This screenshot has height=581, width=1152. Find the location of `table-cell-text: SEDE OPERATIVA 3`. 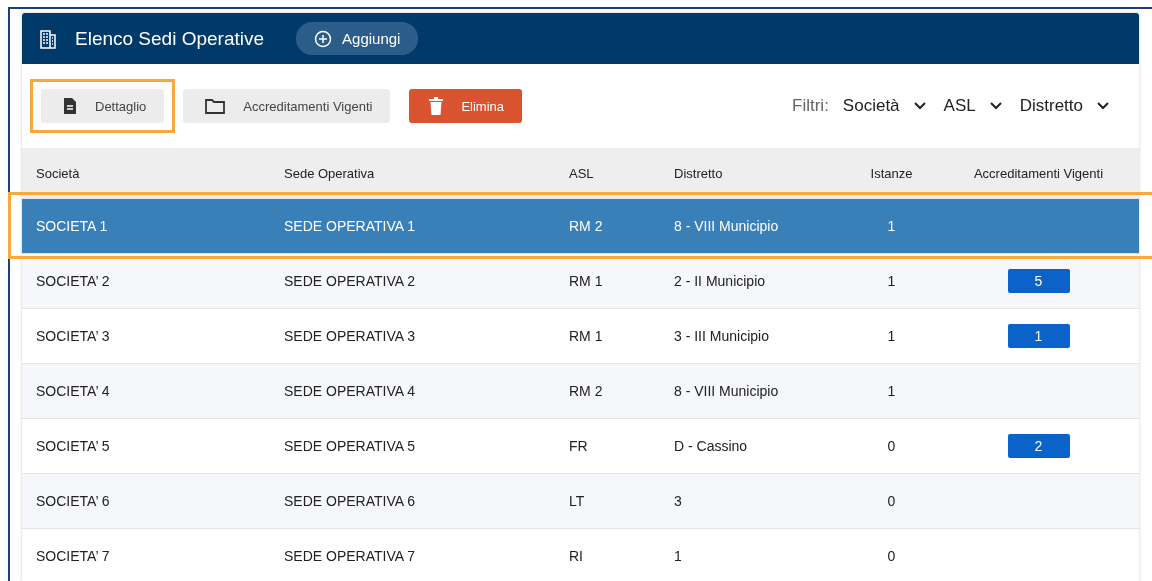

table-cell-text: SEDE OPERATIVA 3 is located at coordinates (350, 336).